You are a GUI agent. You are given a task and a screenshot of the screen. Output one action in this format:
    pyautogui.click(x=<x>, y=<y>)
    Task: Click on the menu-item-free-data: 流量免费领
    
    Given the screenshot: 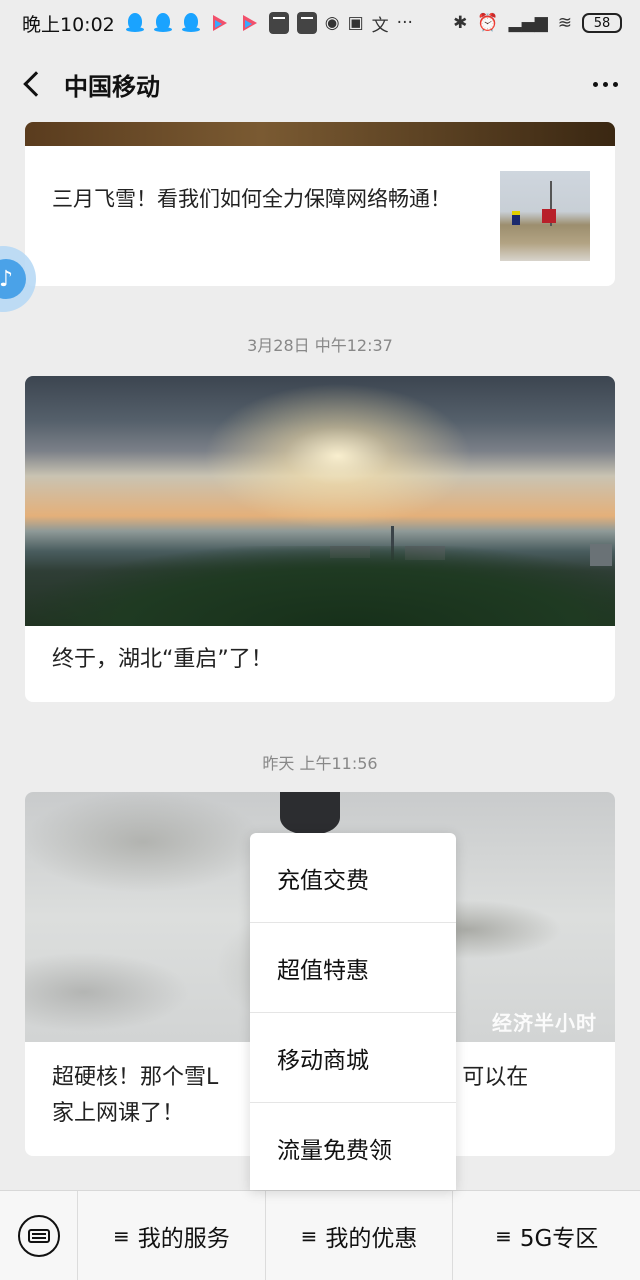 What is the action you would take?
    pyautogui.click(x=353, y=1148)
    